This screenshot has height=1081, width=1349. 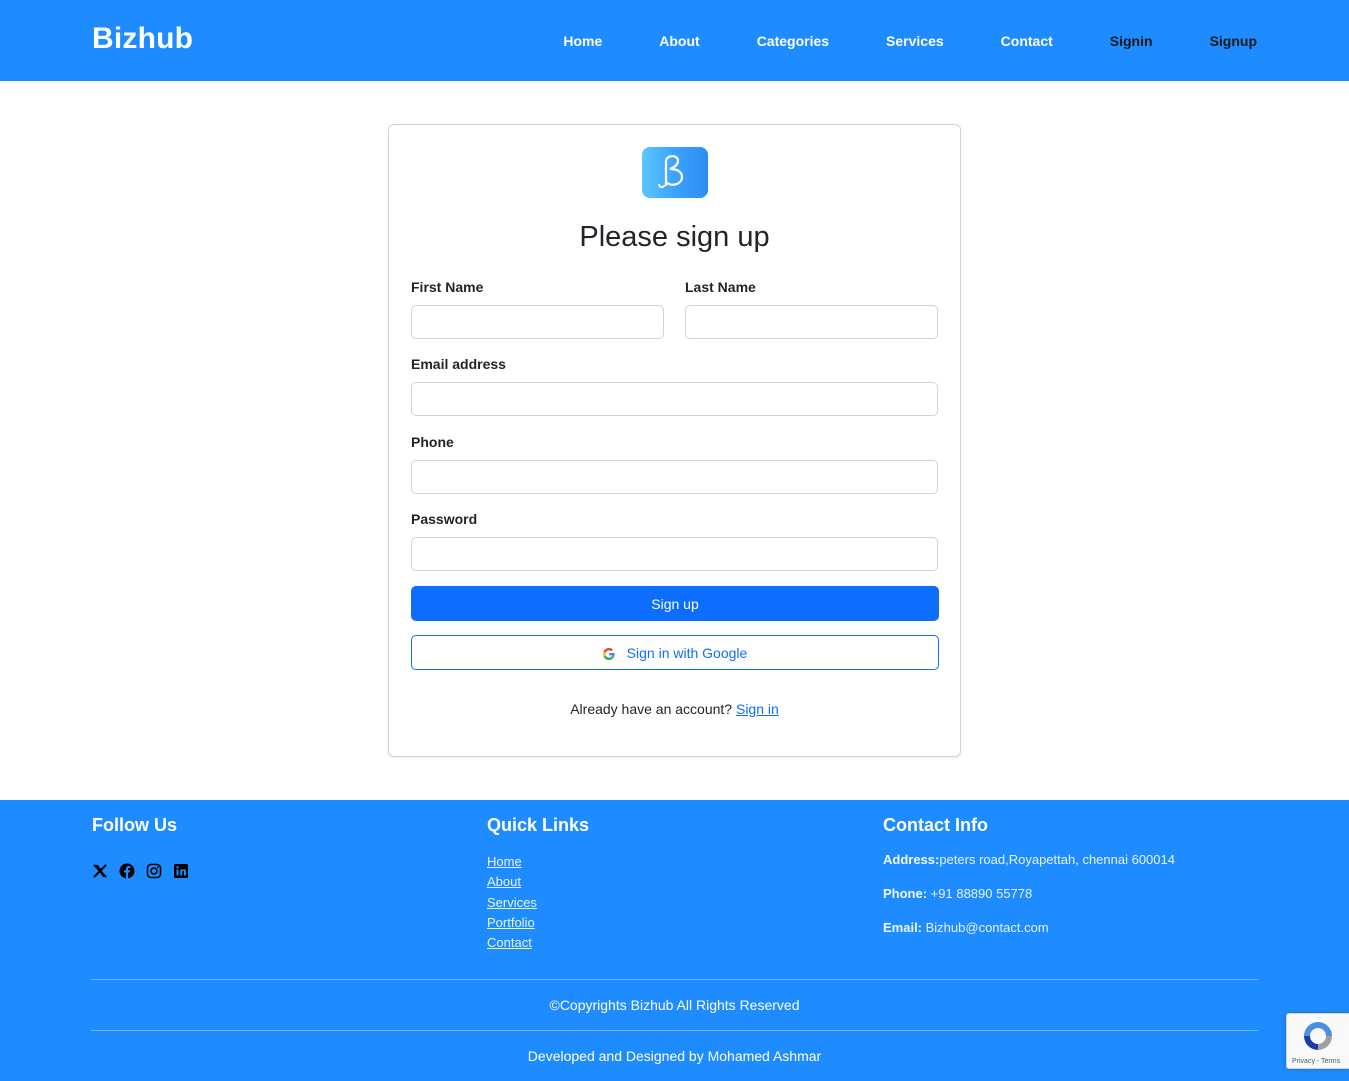 I want to click on footer-link-home: Home, so click(x=512, y=862).